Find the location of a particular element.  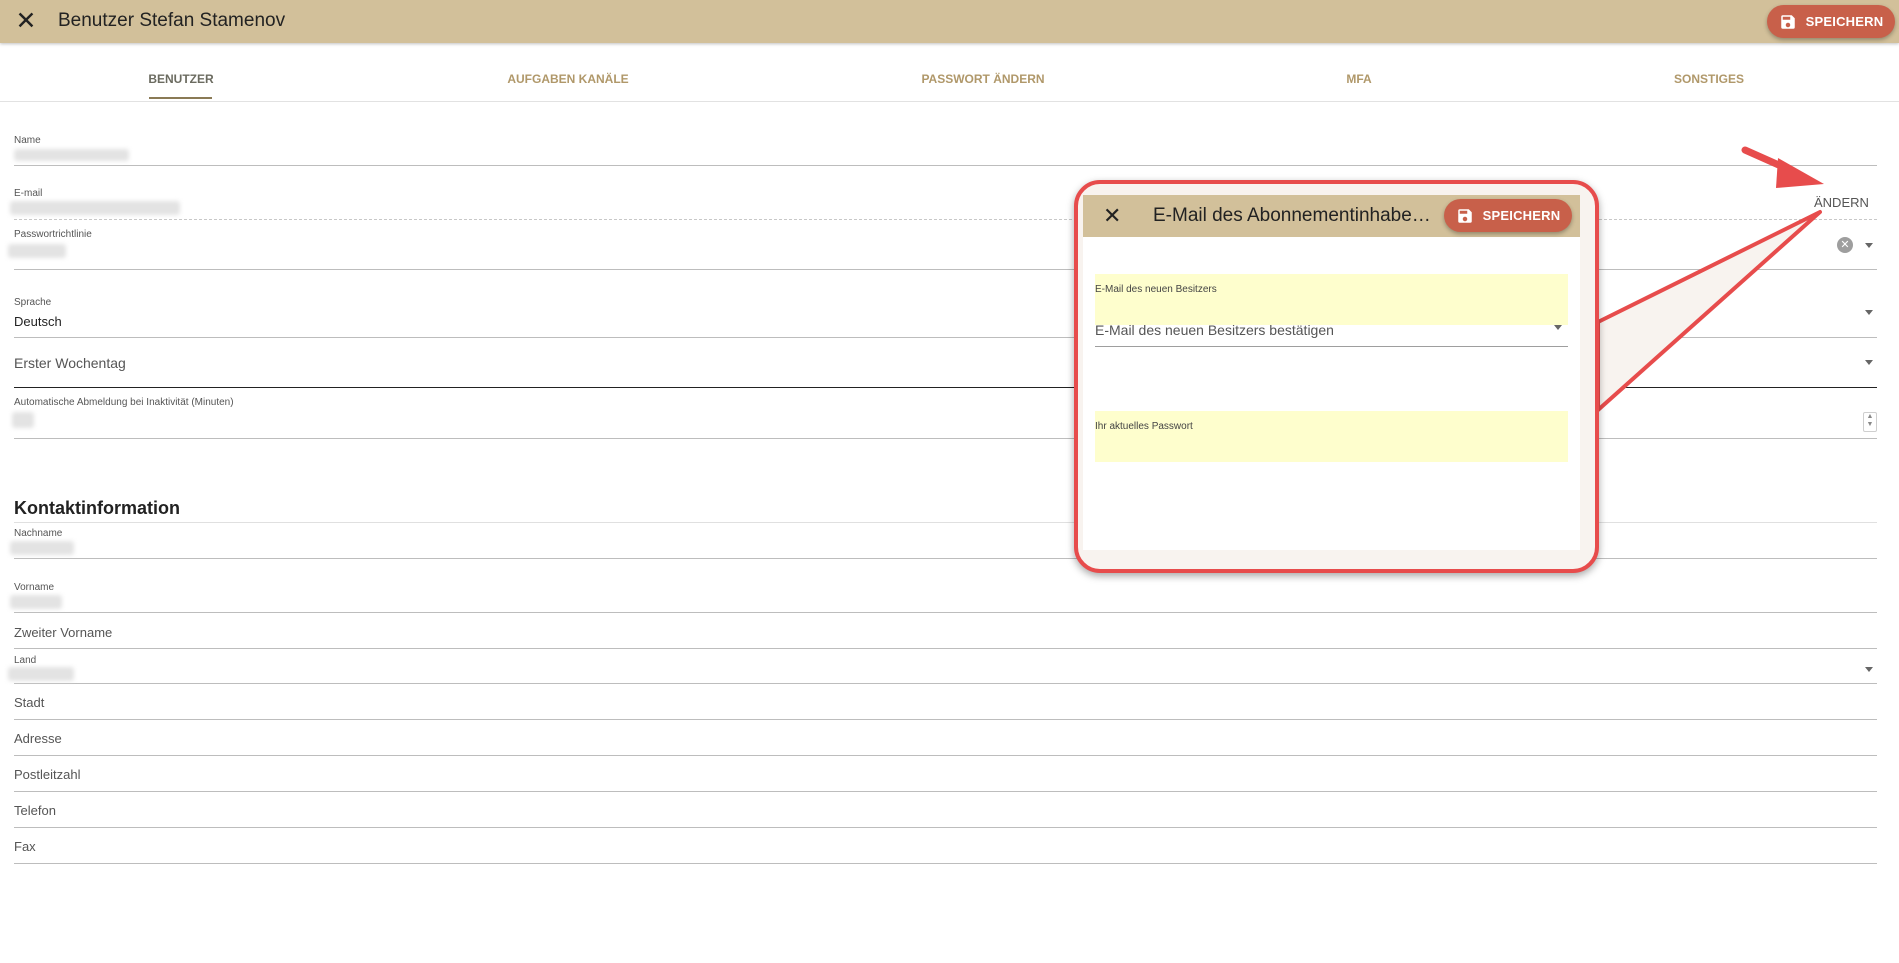

lastname-label: Nachname is located at coordinates (38, 533).